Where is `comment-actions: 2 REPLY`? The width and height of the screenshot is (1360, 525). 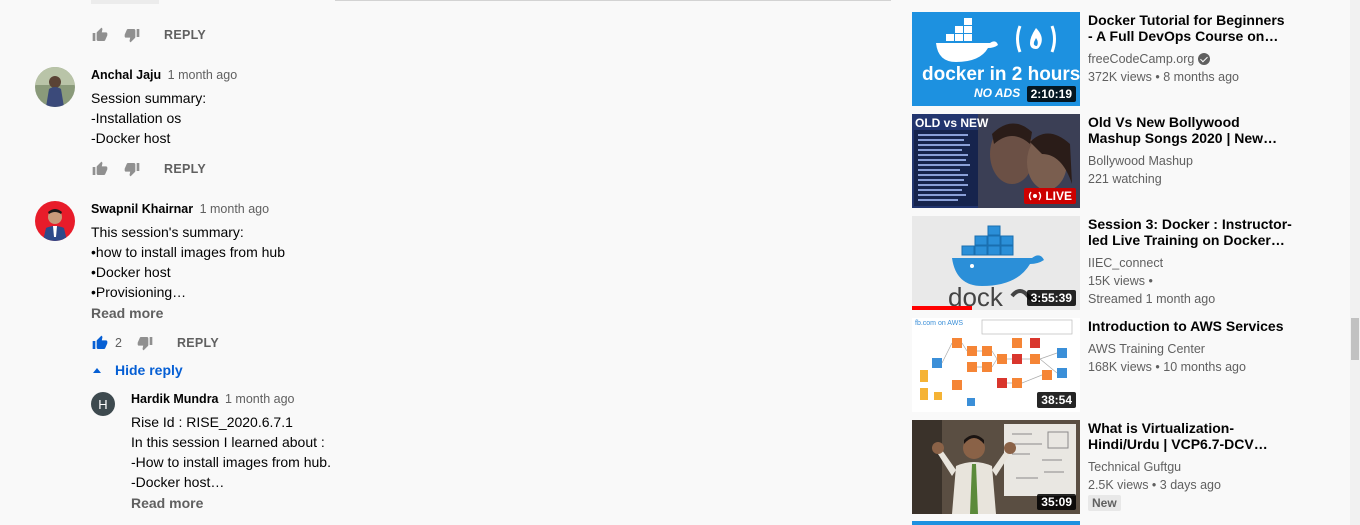 comment-actions: 2 REPLY is located at coordinates (155, 343).